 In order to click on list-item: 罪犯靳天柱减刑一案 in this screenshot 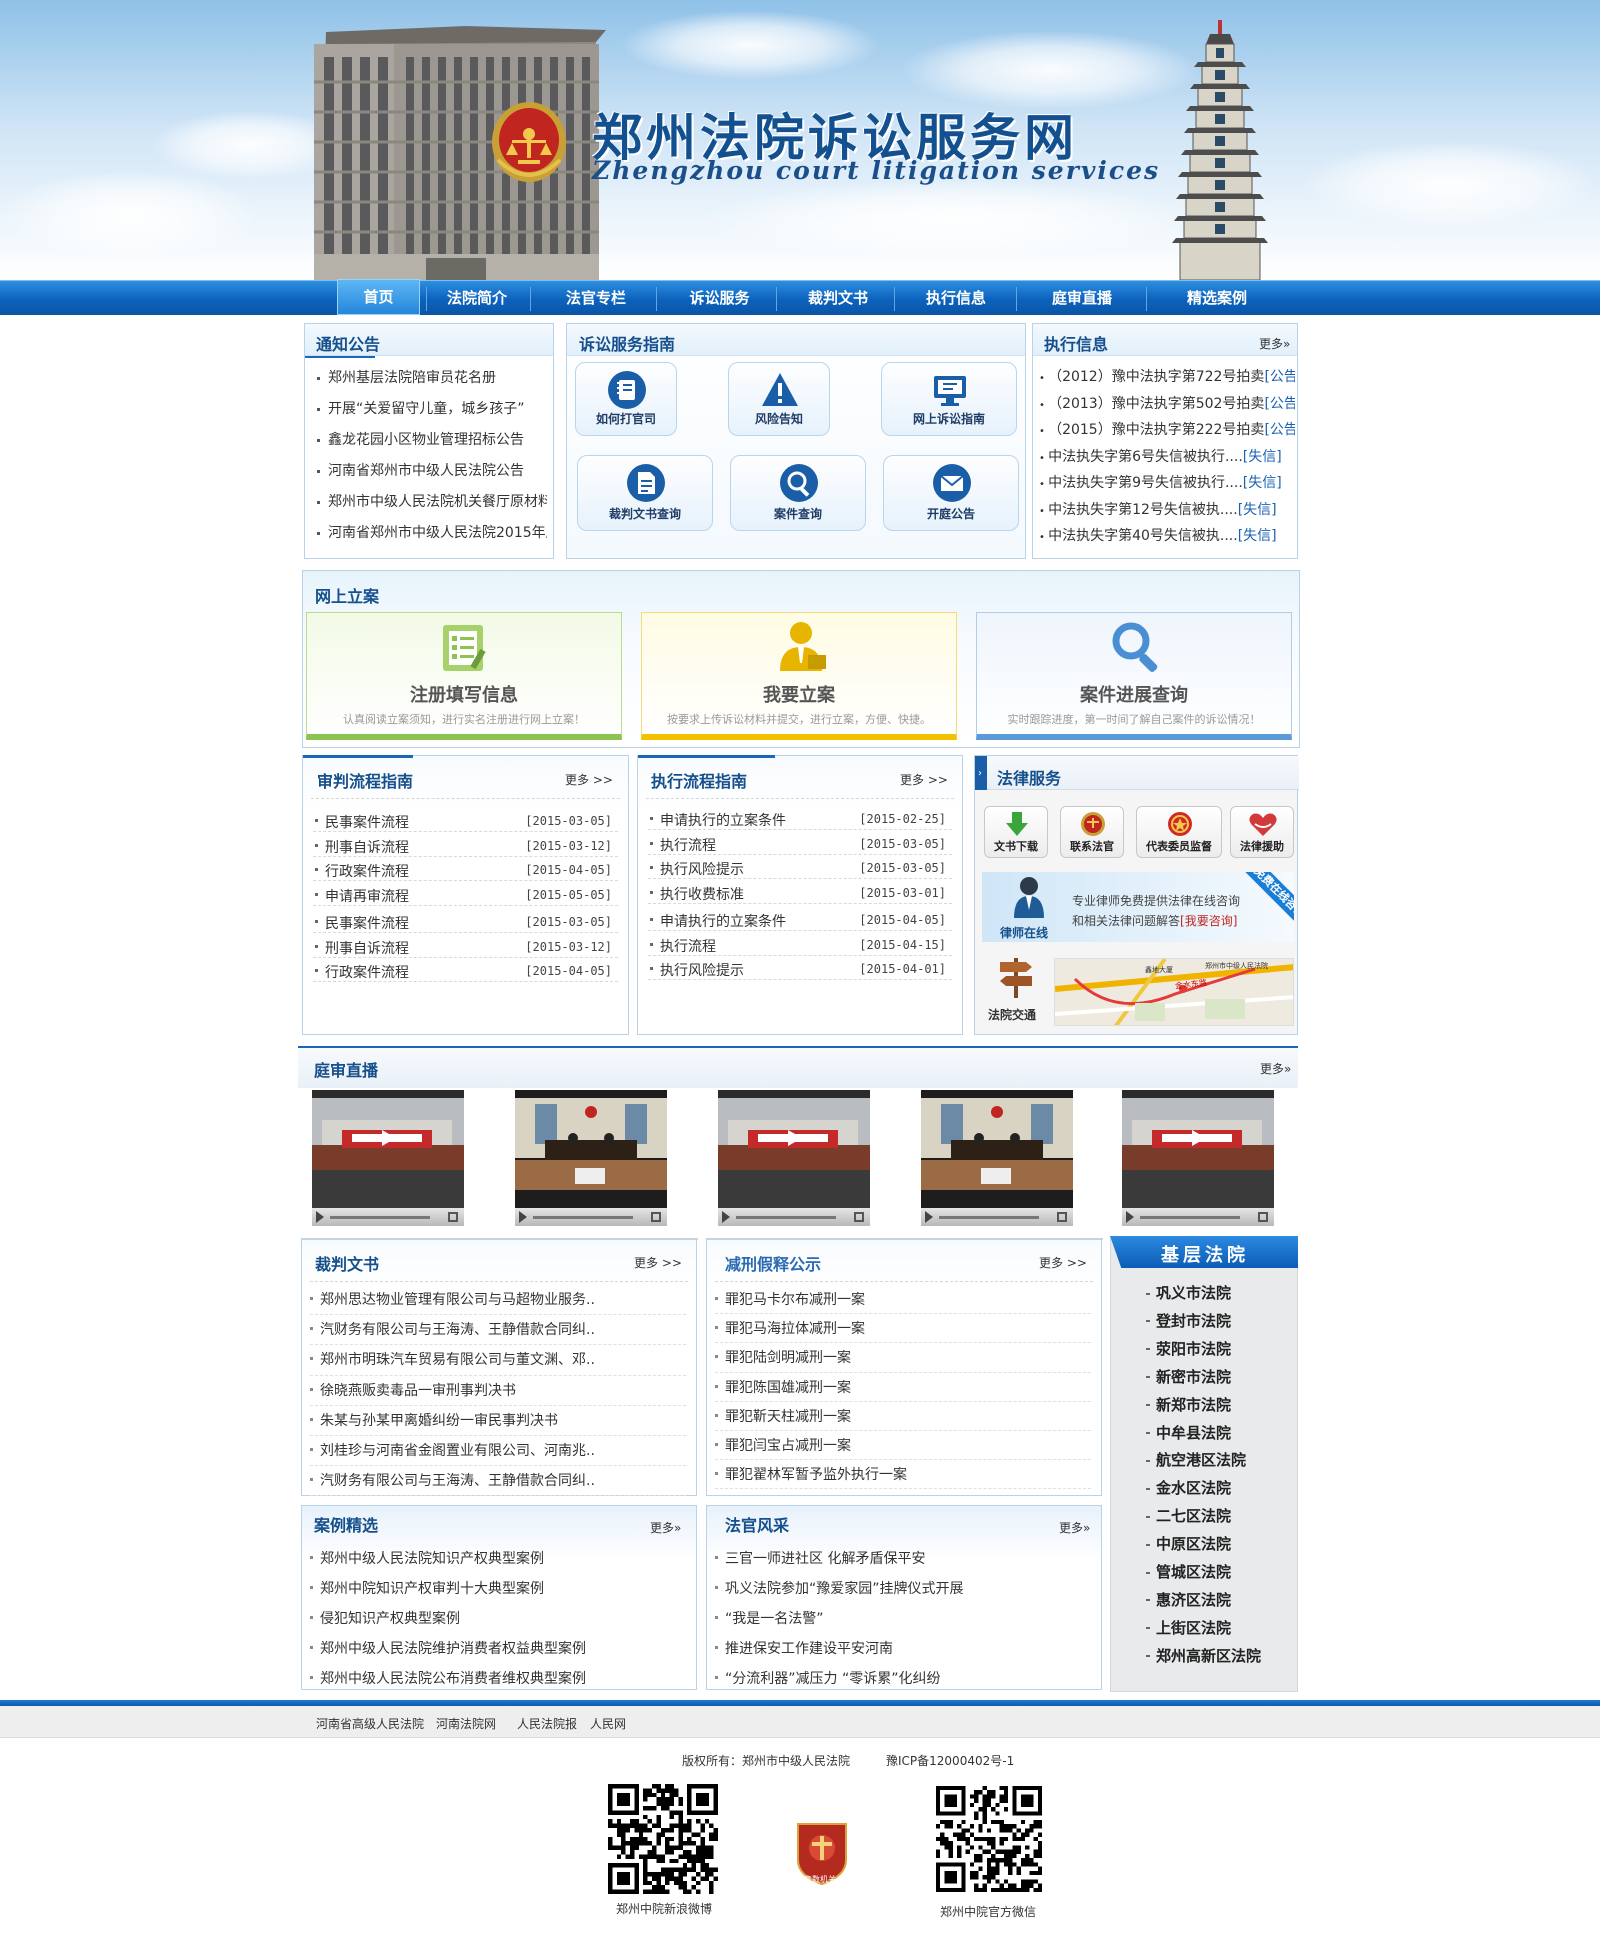, I will do `click(903, 1417)`.